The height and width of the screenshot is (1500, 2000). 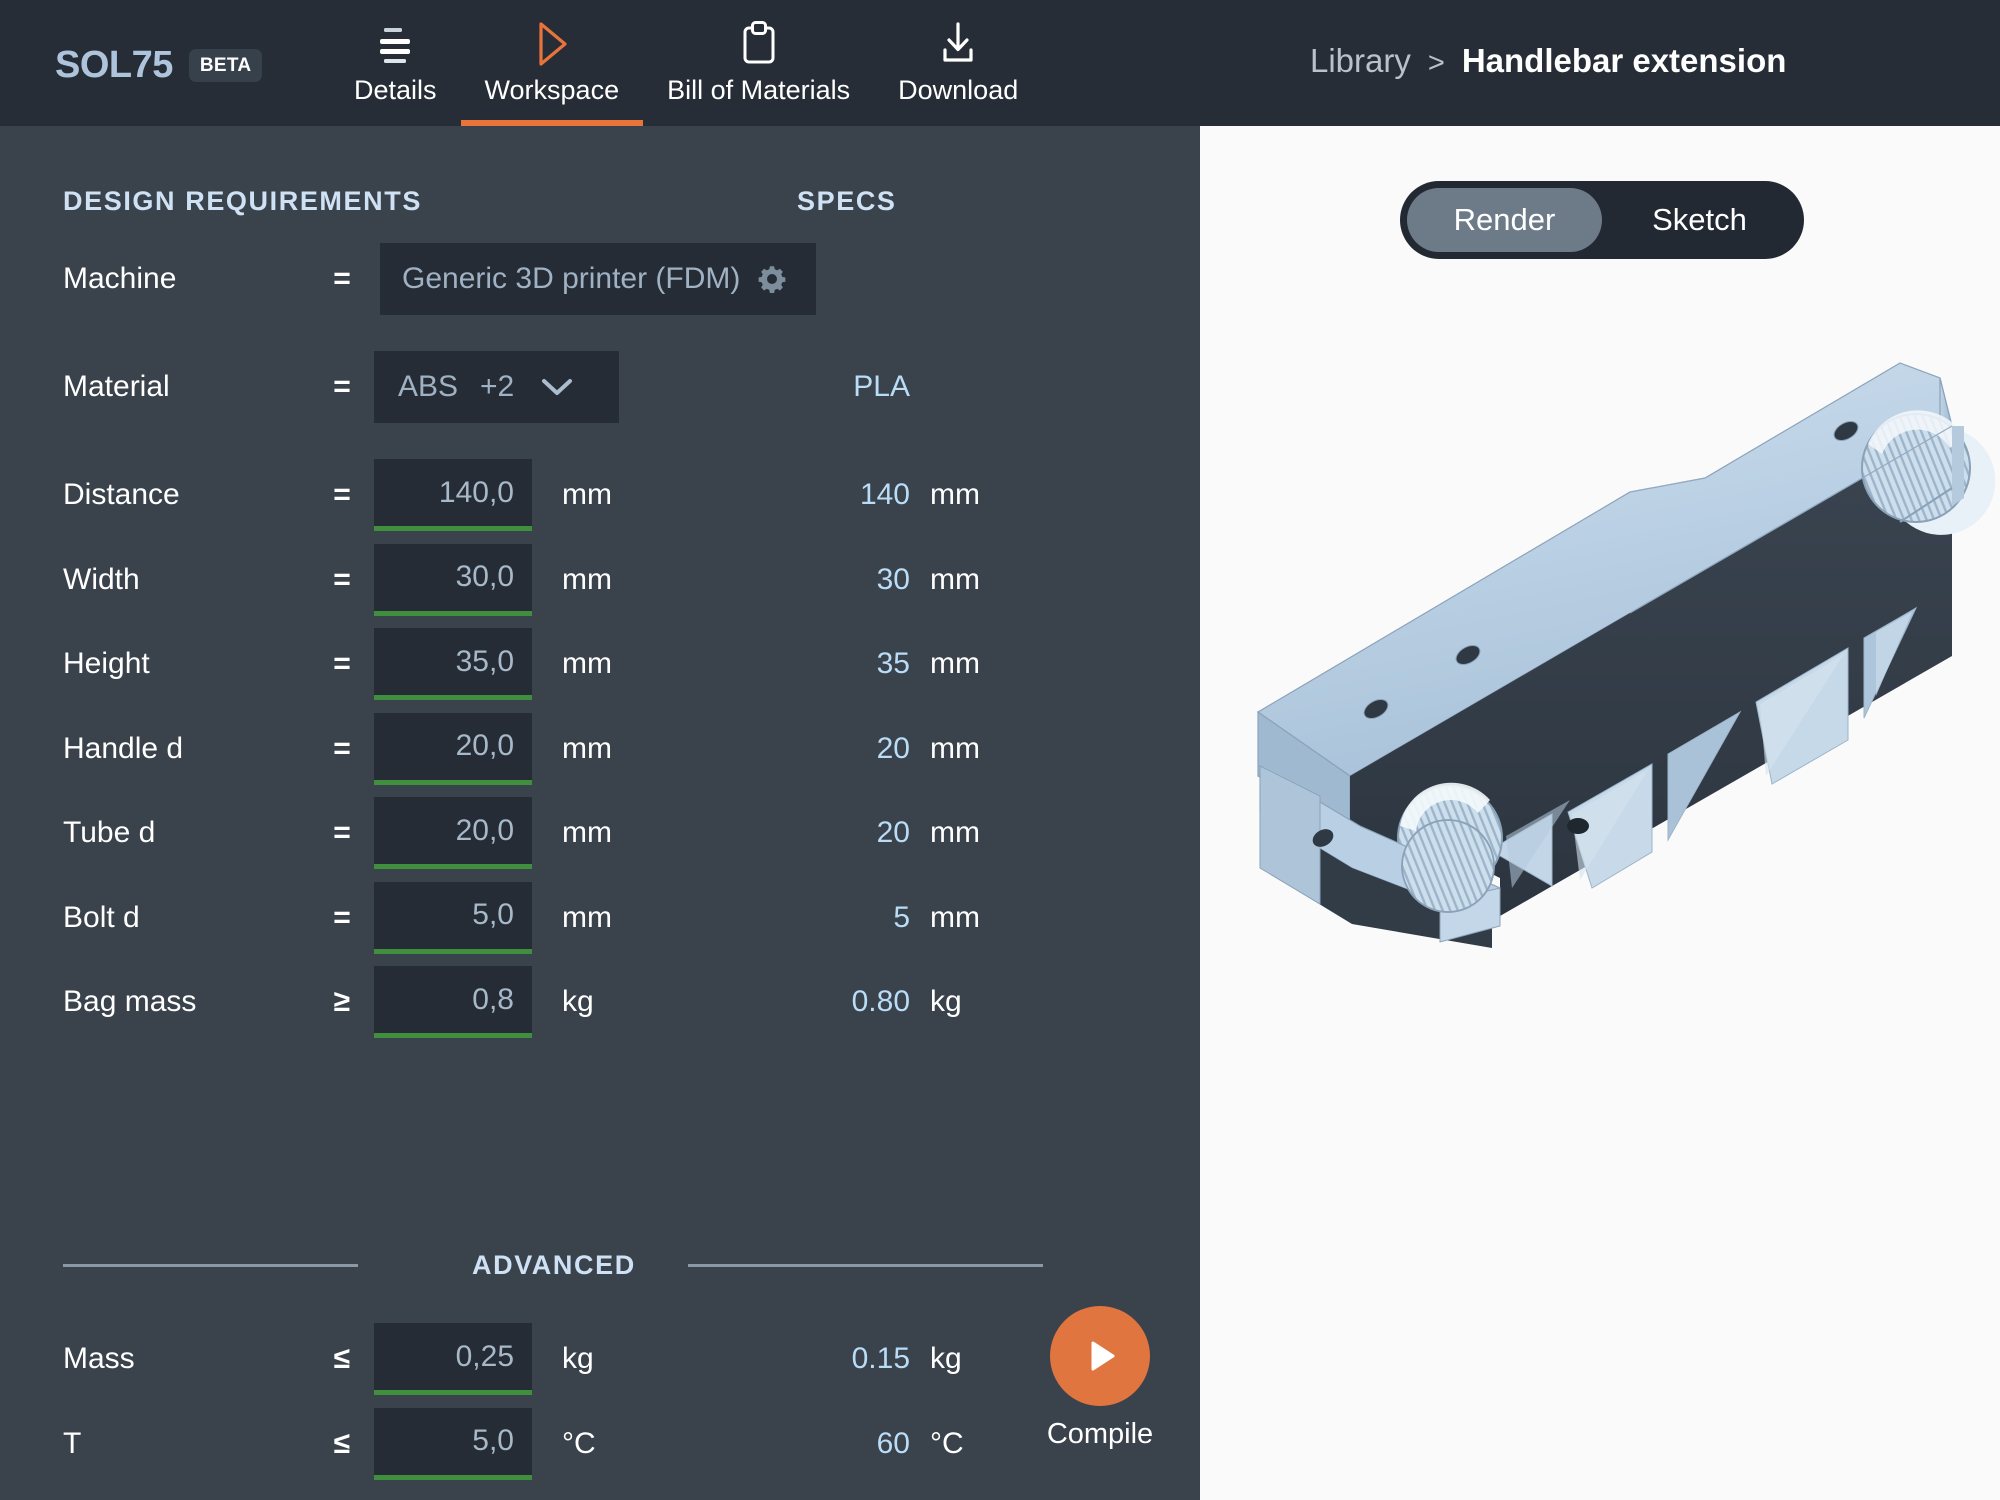 I want to click on param-spec-value: 0.15, so click(x=880, y=1358).